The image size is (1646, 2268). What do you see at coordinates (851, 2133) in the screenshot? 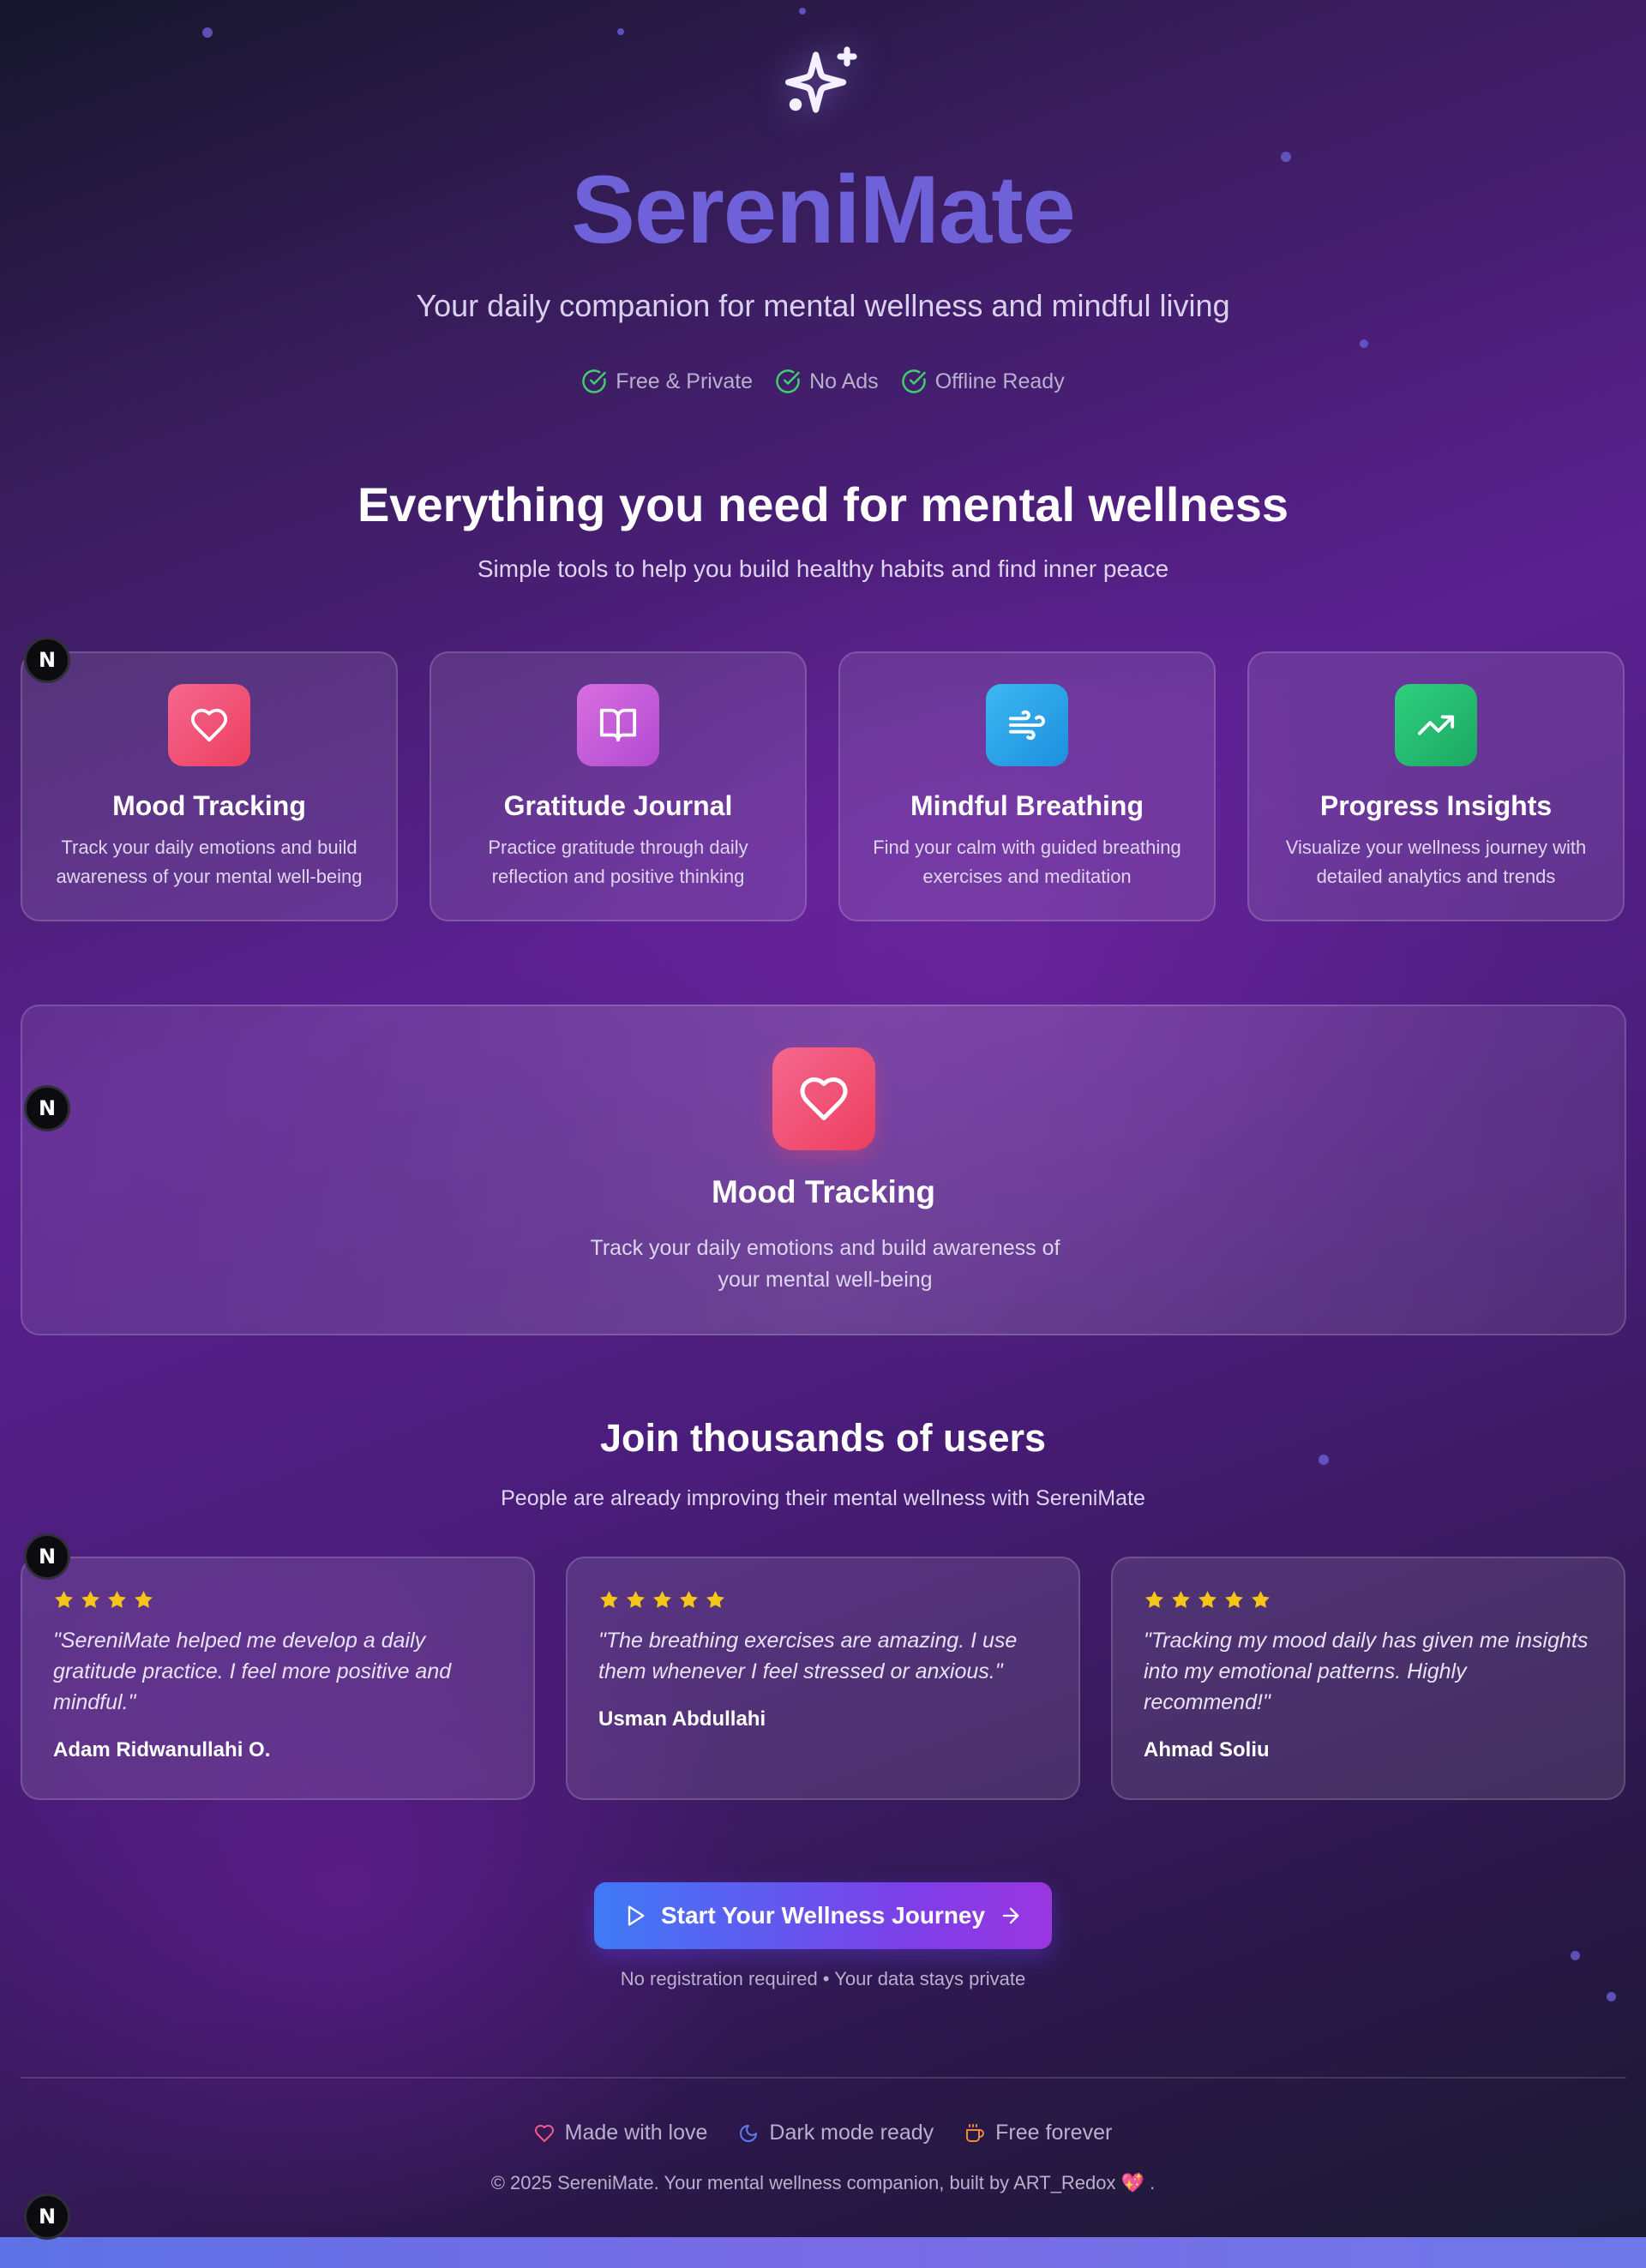
I see `footer-item-label: Dark mode ready` at bounding box center [851, 2133].